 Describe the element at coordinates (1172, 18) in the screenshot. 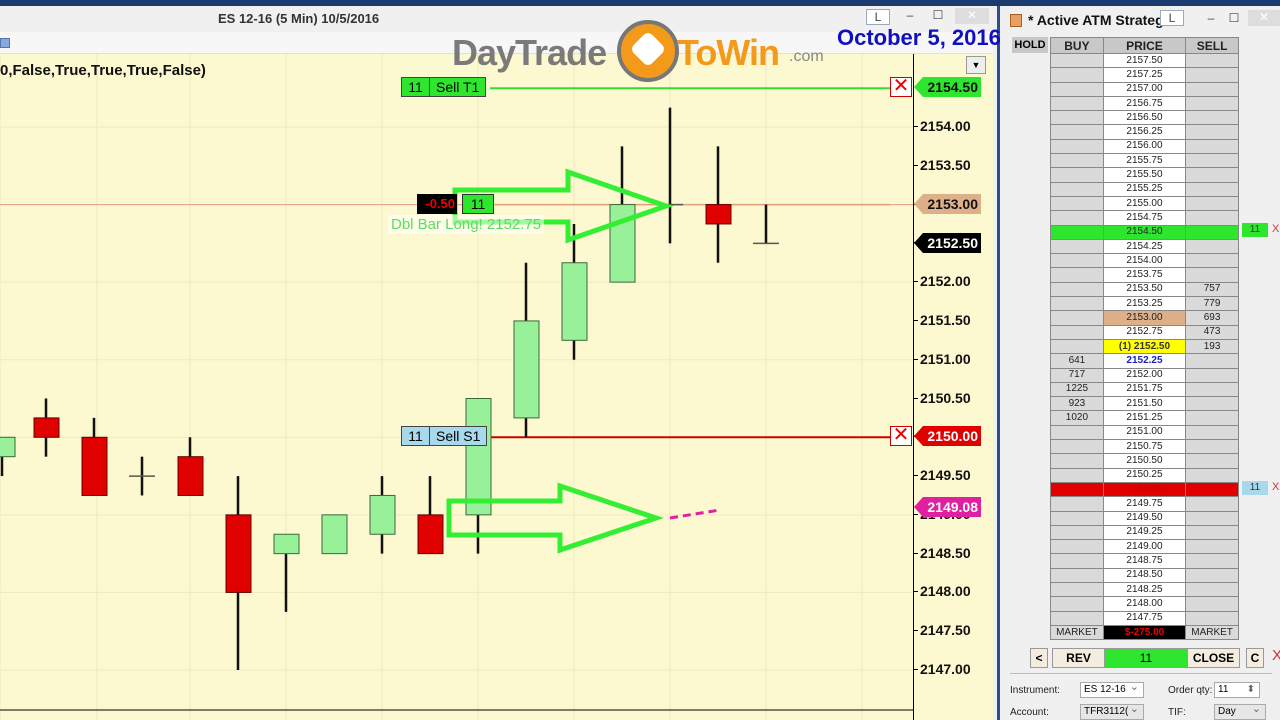

I see `dom-link-button: L` at that location.